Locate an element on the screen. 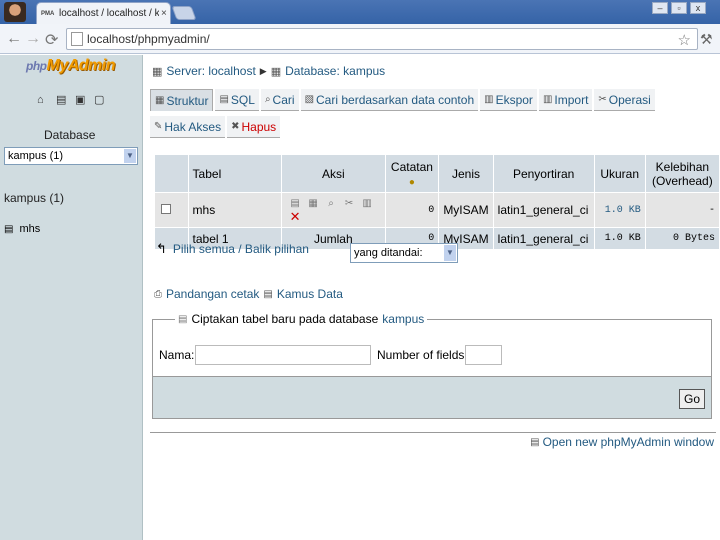 This screenshot has height=540, width=720. tab-operasi: ✂ Operasi is located at coordinates (624, 100).